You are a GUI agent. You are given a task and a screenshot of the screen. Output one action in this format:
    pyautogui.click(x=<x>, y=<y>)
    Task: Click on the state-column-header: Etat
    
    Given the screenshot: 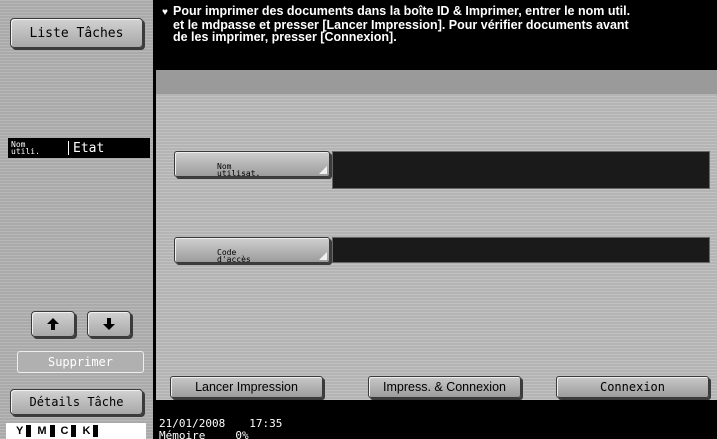 What is the action you would take?
    pyautogui.click(x=89, y=148)
    